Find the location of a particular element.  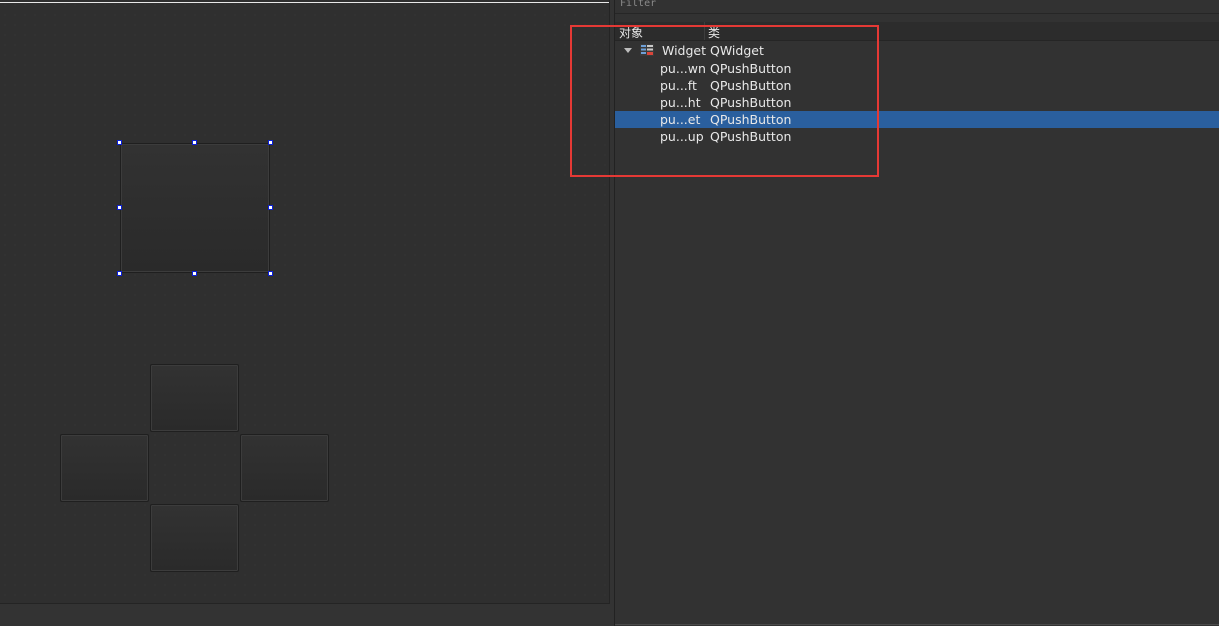

highlight-annotation-box is located at coordinates (724, 101).